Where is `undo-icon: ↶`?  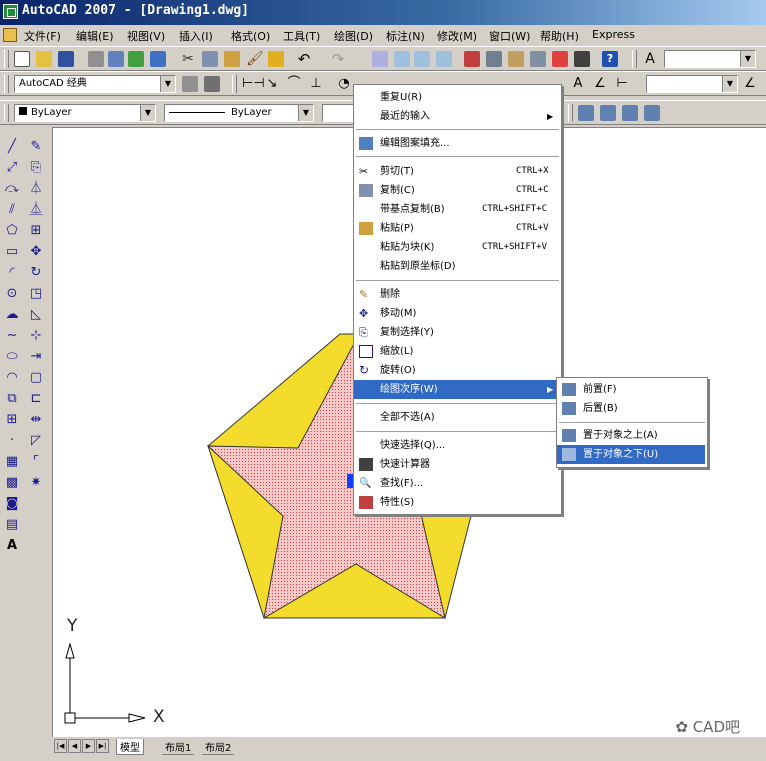 undo-icon: ↶ is located at coordinates (304, 59).